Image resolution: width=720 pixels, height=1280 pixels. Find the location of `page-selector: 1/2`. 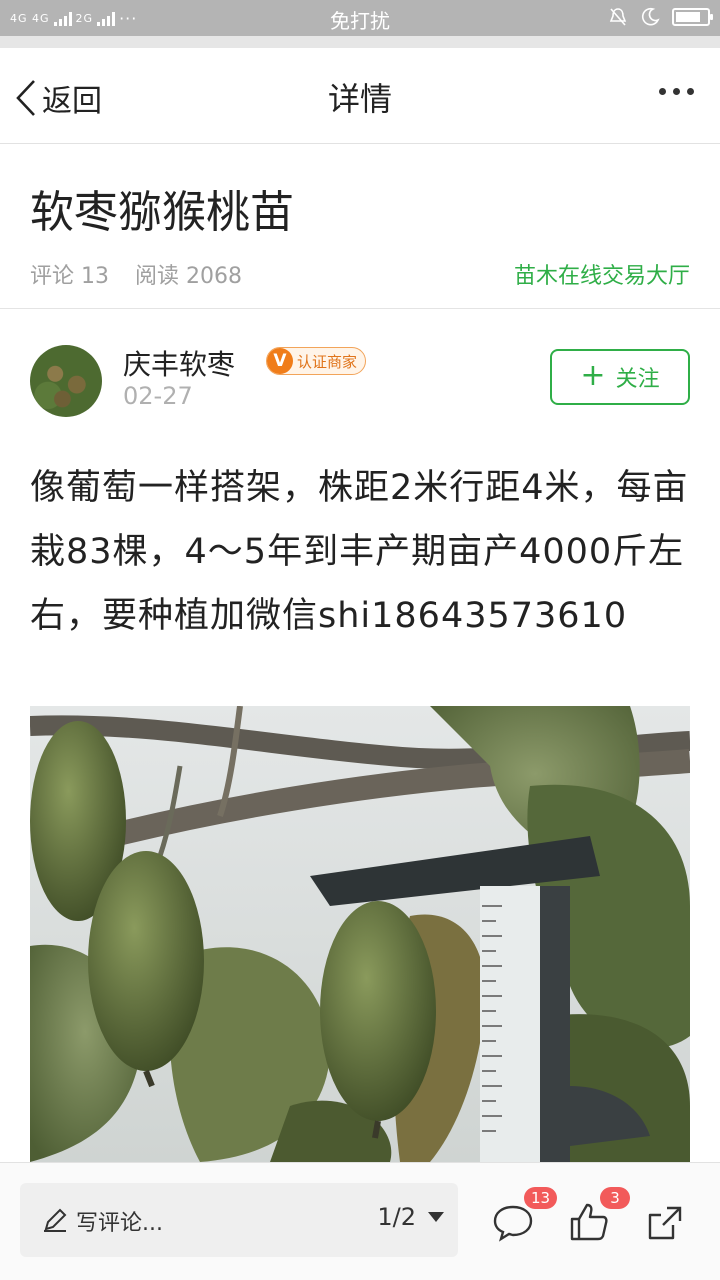

page-selector: 1/2 is located at coordinates (410, 1217).